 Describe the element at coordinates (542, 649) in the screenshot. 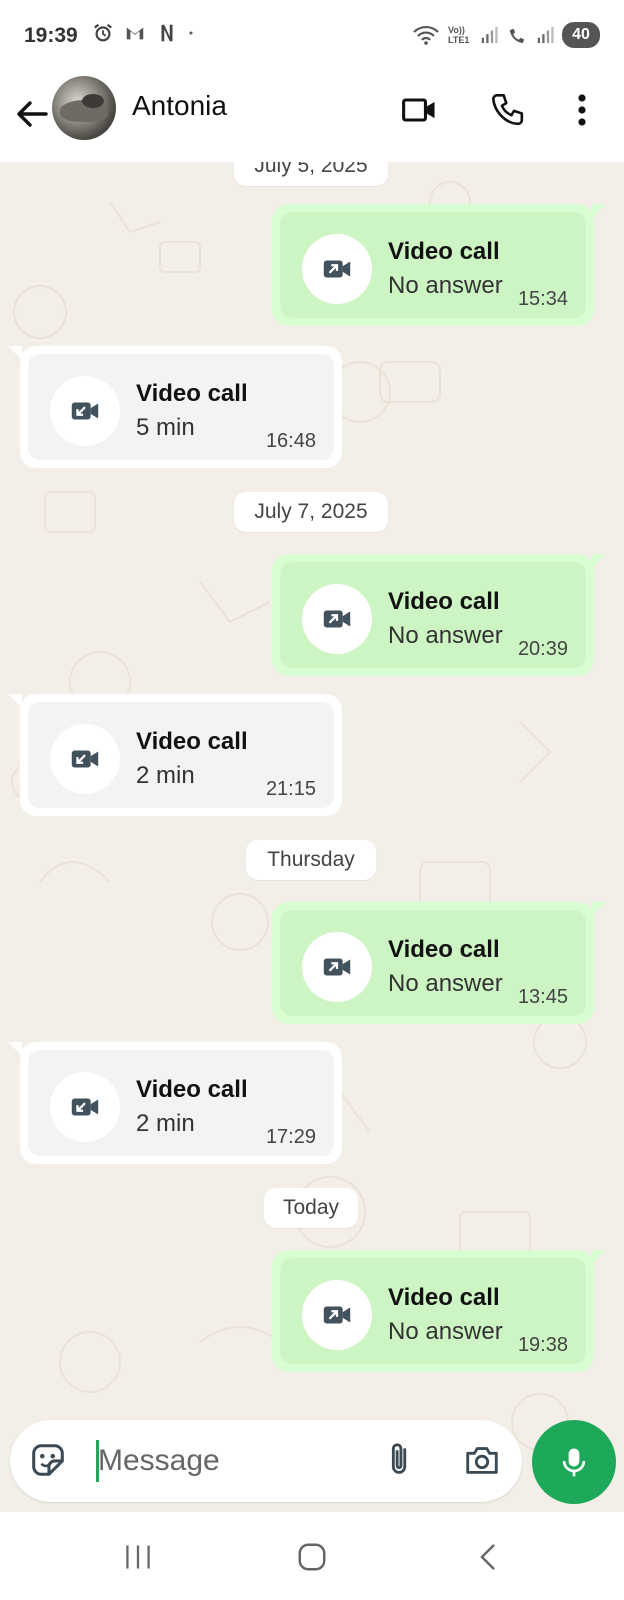

I see `message-time: 20:39` at that location.